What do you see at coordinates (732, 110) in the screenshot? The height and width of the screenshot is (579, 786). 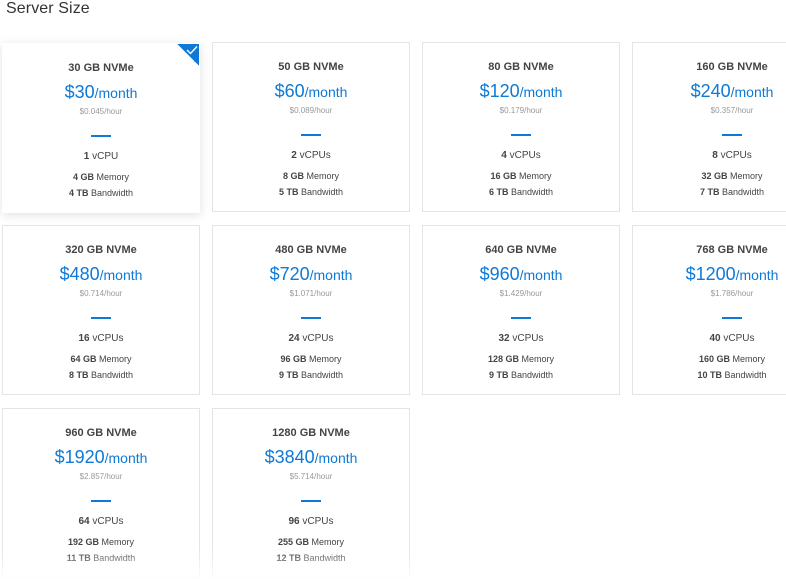 I see `plan-hourly-price: $0.357/hour` at bounding box center [732, 110].